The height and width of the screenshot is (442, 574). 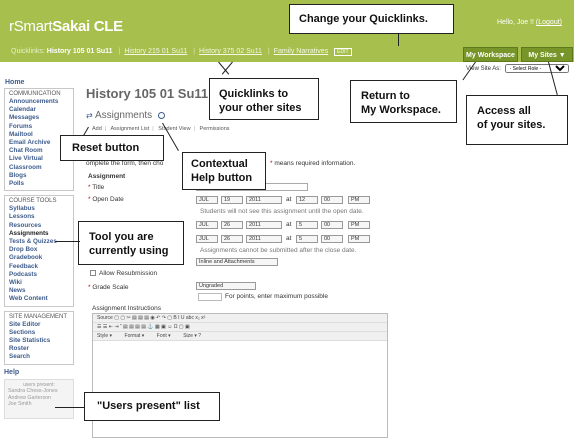 I want to click on open-year-select: 2011, so click(x=264, y=200).